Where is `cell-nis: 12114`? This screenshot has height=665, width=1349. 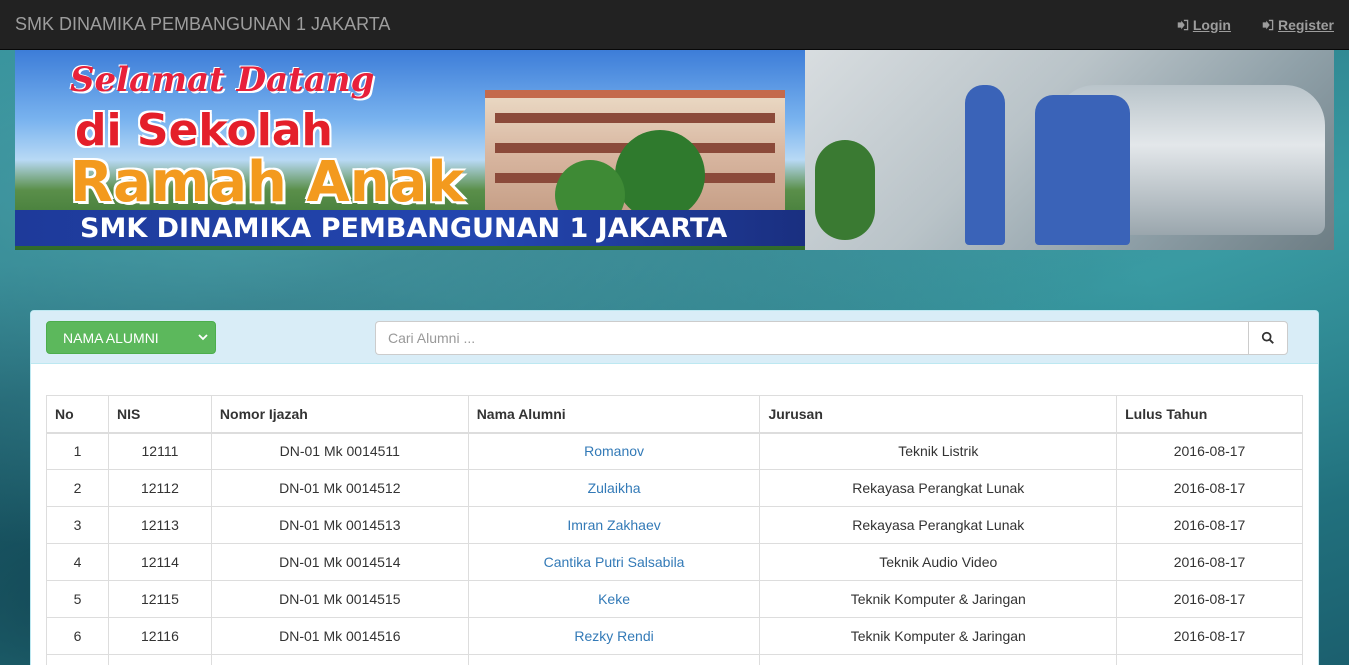 cell-nis: 12114 is located at coordinates (159, 562).